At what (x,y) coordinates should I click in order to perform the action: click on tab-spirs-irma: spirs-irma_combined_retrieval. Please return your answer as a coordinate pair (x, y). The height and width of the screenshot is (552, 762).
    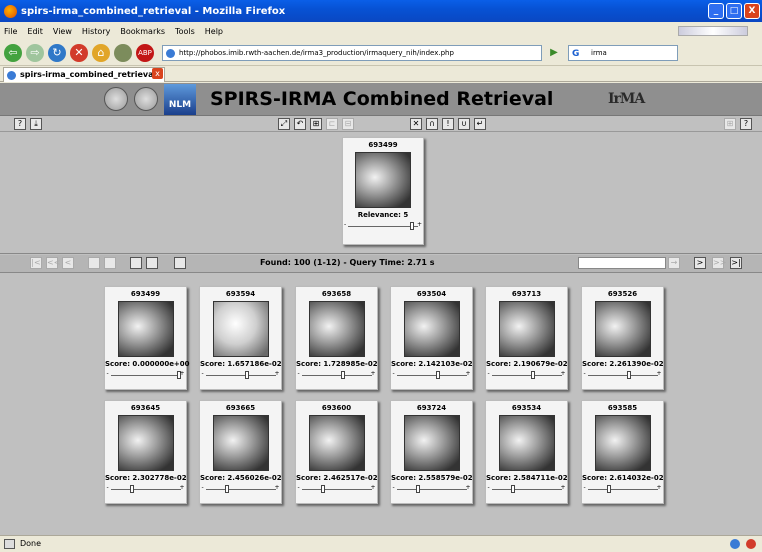
    Looking at the image, I should click on (84, 74).